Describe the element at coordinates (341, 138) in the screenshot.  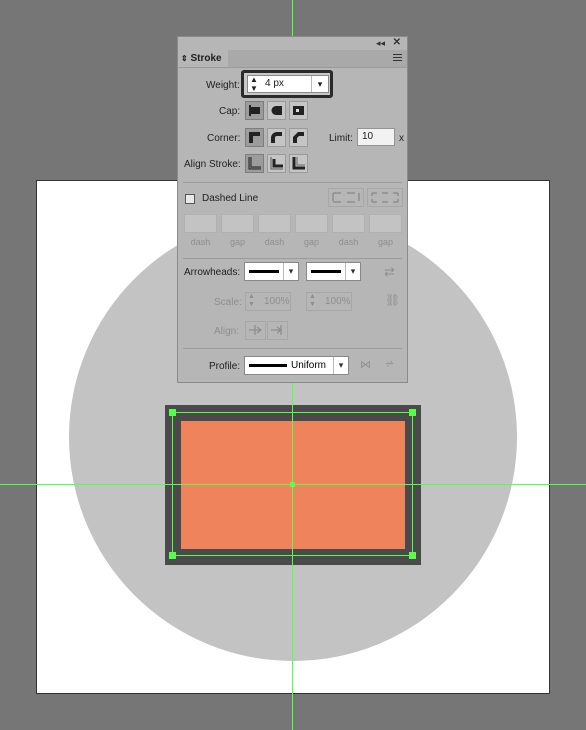
I see `limit-label: Limit:` at that location.